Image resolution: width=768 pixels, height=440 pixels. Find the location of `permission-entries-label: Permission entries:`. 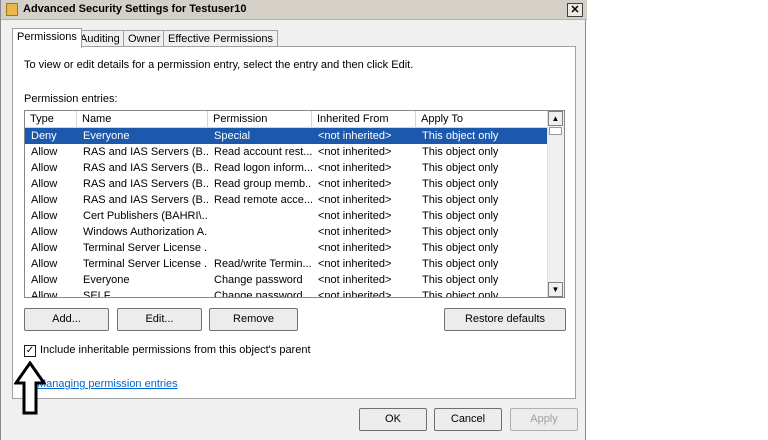

permission-entries-label: Permission entries: is located at coordinates (71, 99).